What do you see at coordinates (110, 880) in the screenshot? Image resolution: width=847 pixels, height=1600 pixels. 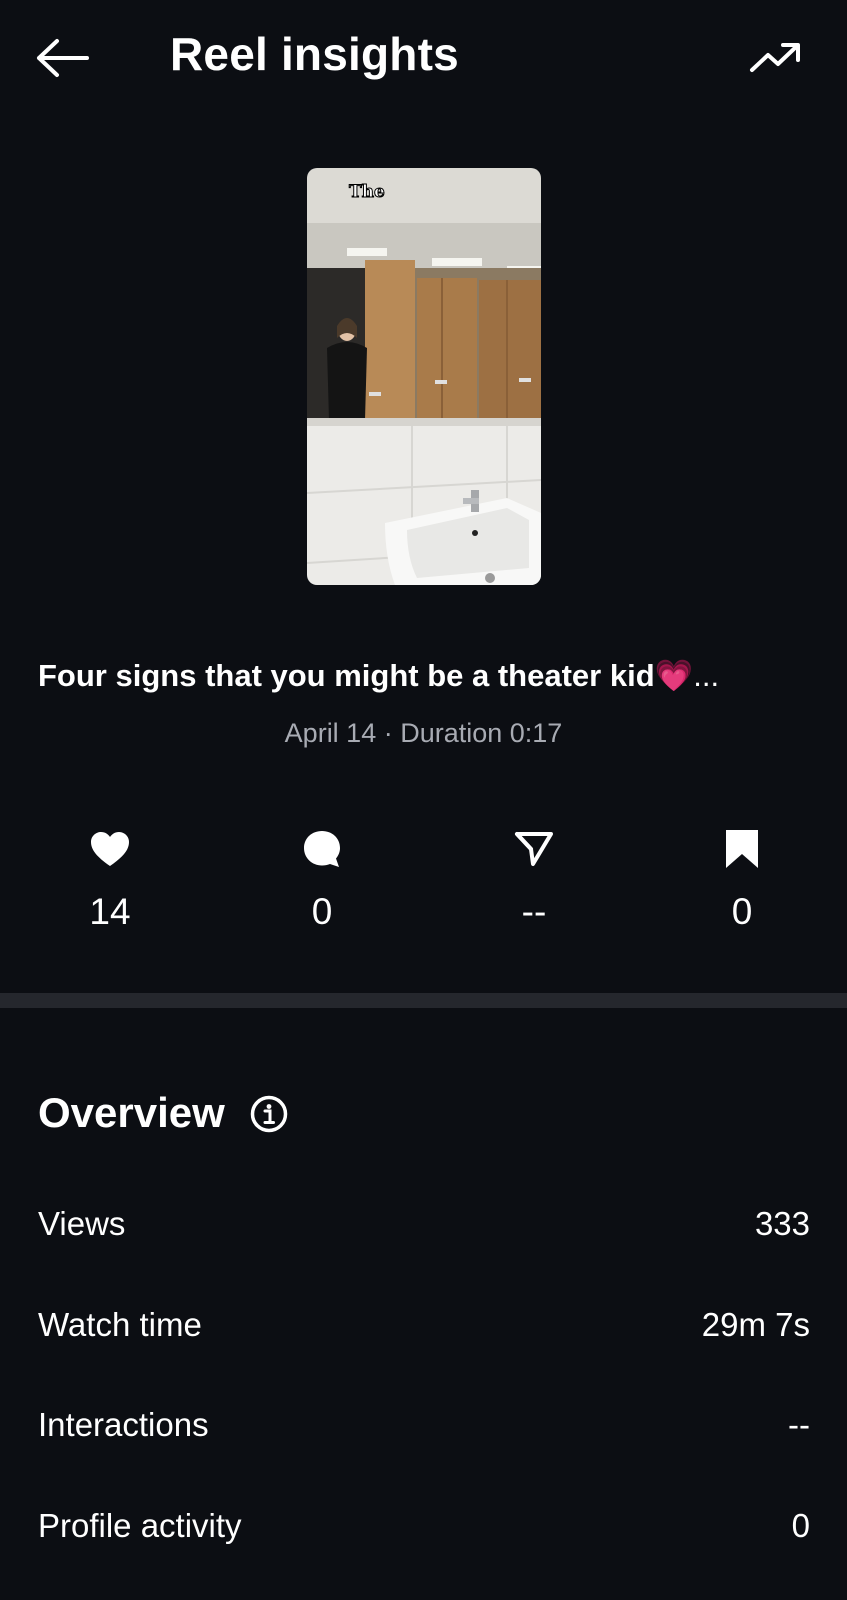 I see `stat-likes: 14` at bounding box center [110, 880].